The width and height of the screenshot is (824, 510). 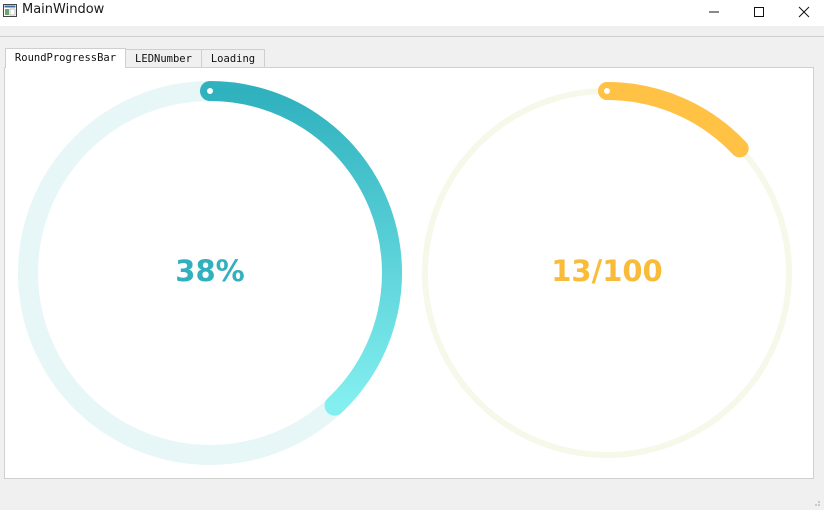 What do you see at coordinates (210, 271) in the screenshot?
I see `progress-percent-text: 38%` at bounding box center [210, 271].